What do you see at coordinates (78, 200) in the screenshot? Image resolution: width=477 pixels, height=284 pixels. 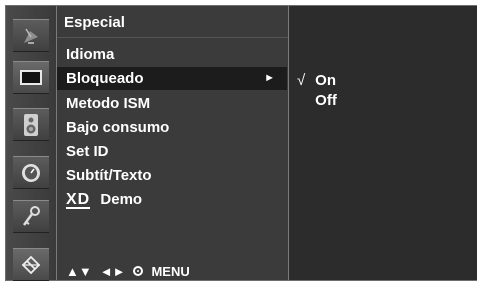 I see `xd-logo: XD` at bounding box center [78, 200].